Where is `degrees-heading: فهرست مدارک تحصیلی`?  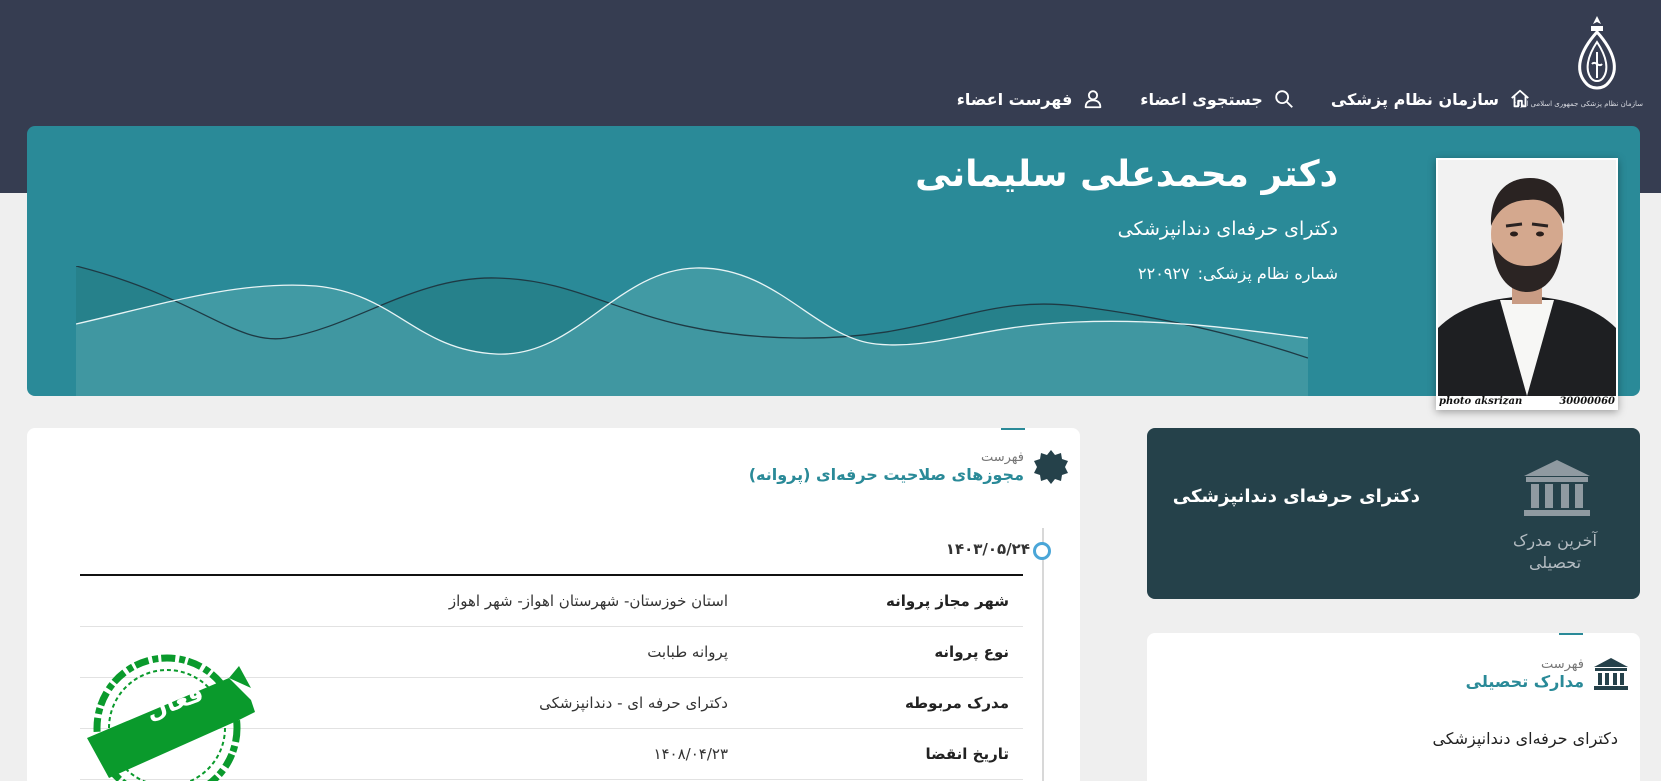
degrees-heading: فهرست مدارک تحصیلی is located at coordinates (1548, 674).